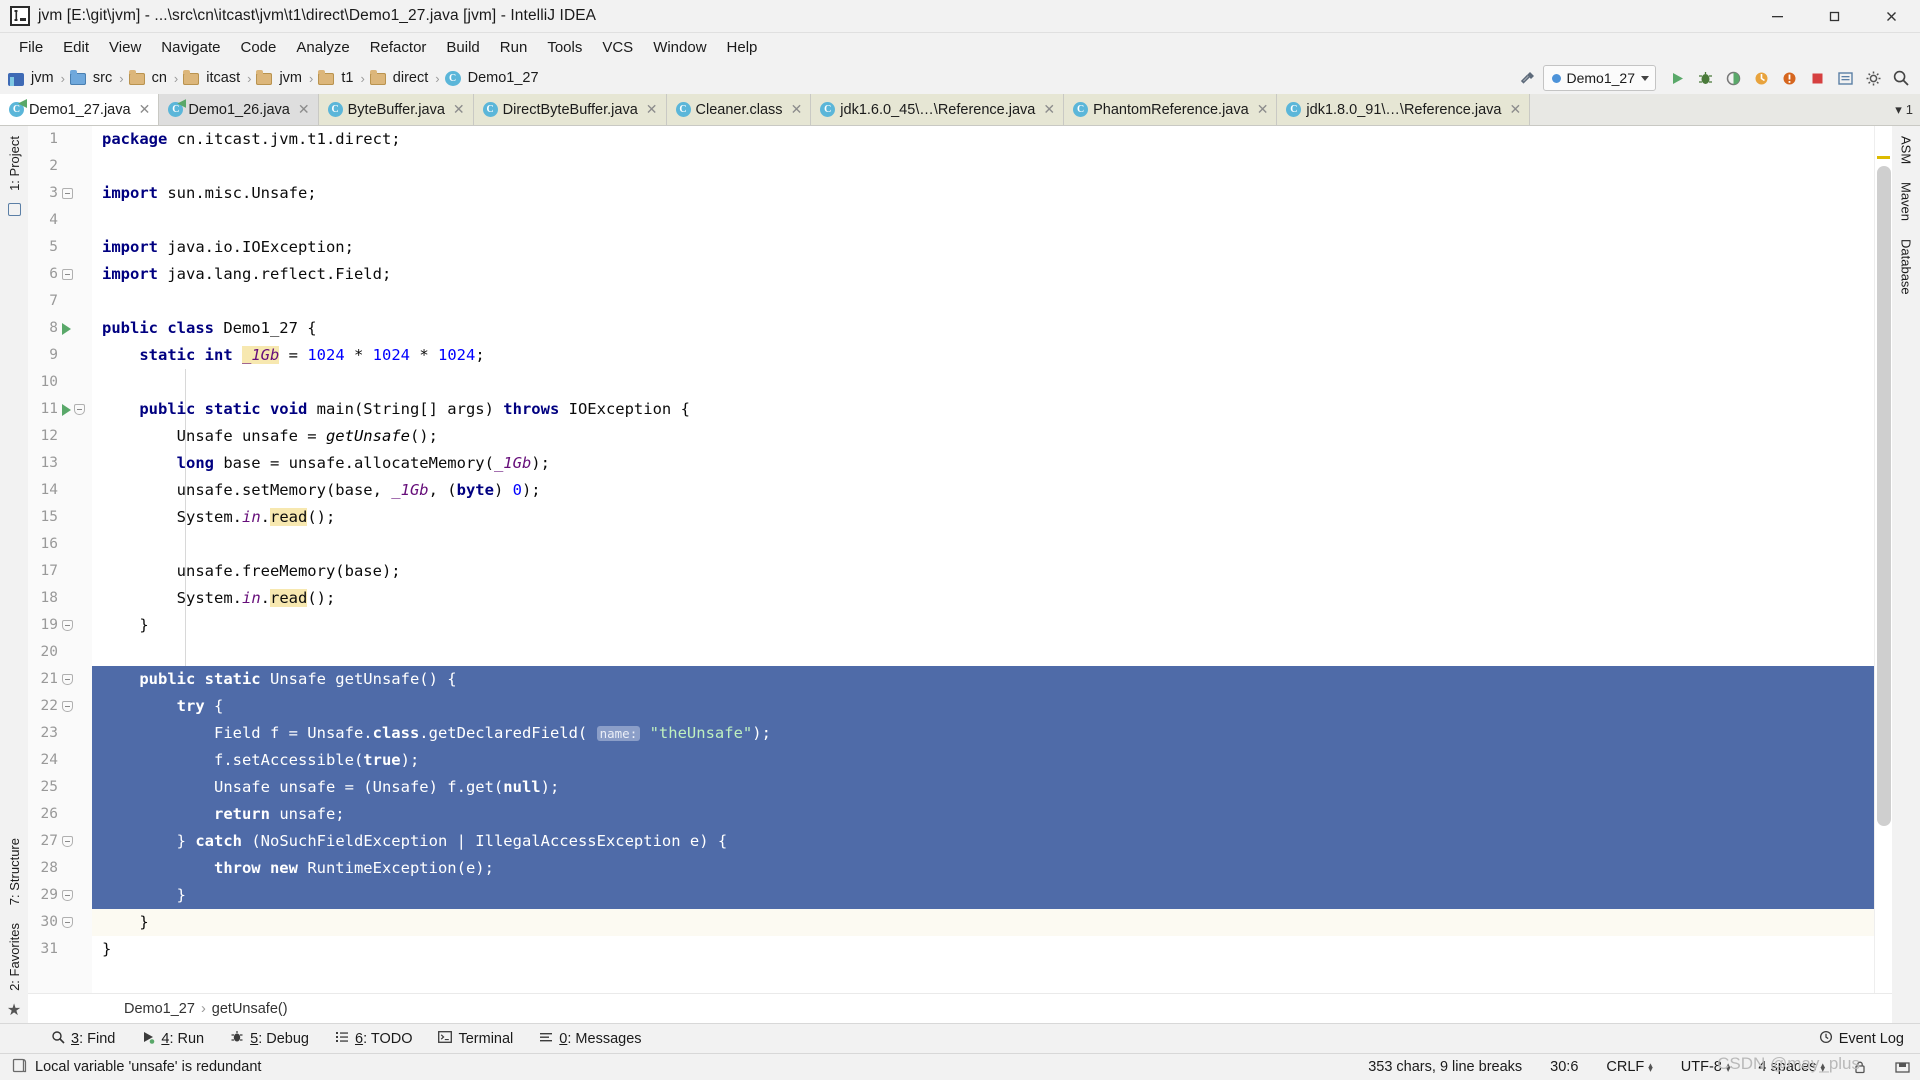  Describe the element at coordinates (91, 78) in the screenshot. I see `breadcrumb-item-src: src` at that location.